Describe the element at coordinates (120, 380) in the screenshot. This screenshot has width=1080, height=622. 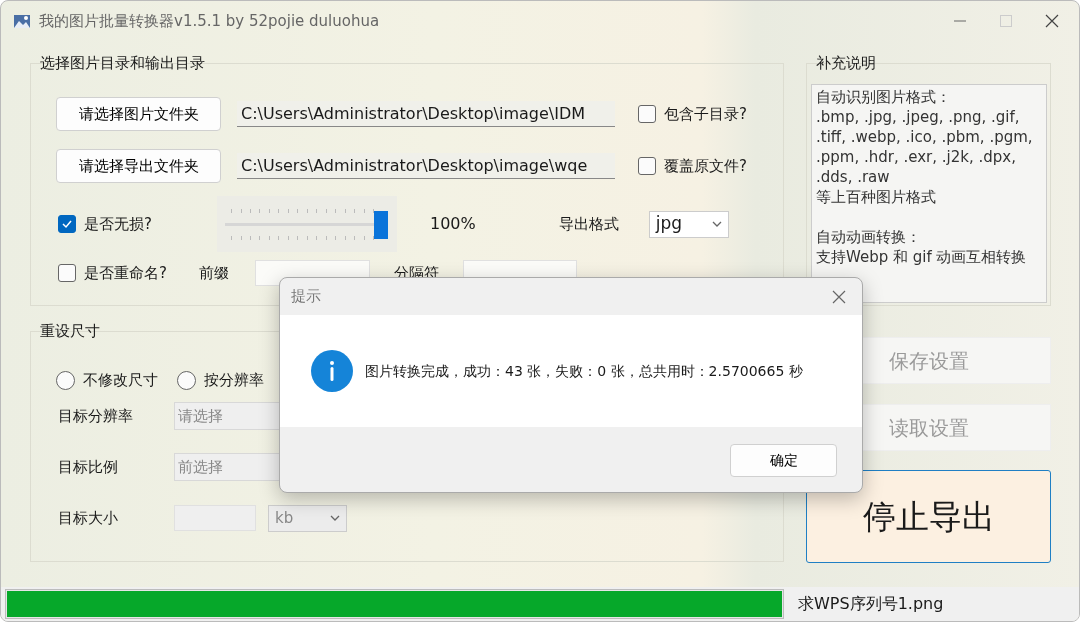
I see `radio-label: 不修改尺寸` at that location.